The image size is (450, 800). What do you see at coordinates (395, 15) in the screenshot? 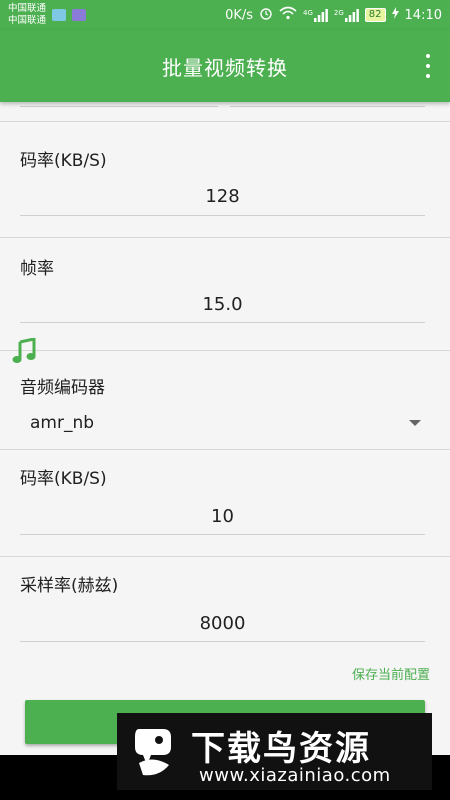
I see `charging-icon` at bounding box center [395, 15].